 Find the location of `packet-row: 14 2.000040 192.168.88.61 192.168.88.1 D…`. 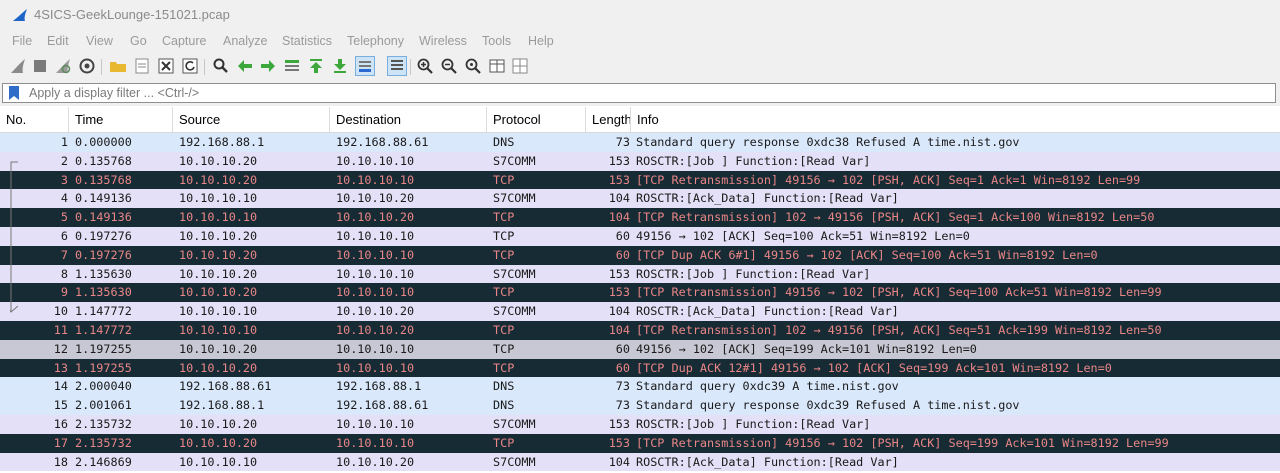

packet-row: 14 2.000040 192.168.88.61 192.168.88.1 D… is located at coordinates (640, 387).